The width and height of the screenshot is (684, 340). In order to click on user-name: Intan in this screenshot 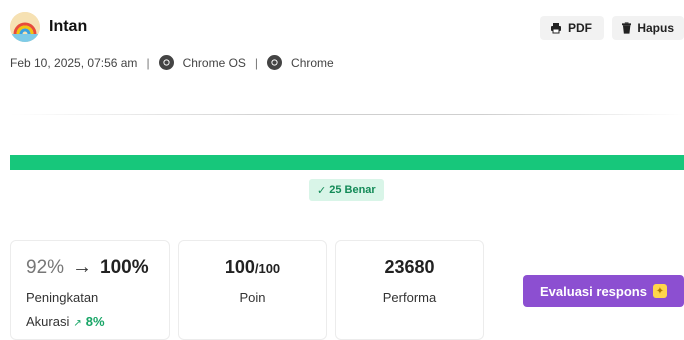, I will do `click(68, 26)`.